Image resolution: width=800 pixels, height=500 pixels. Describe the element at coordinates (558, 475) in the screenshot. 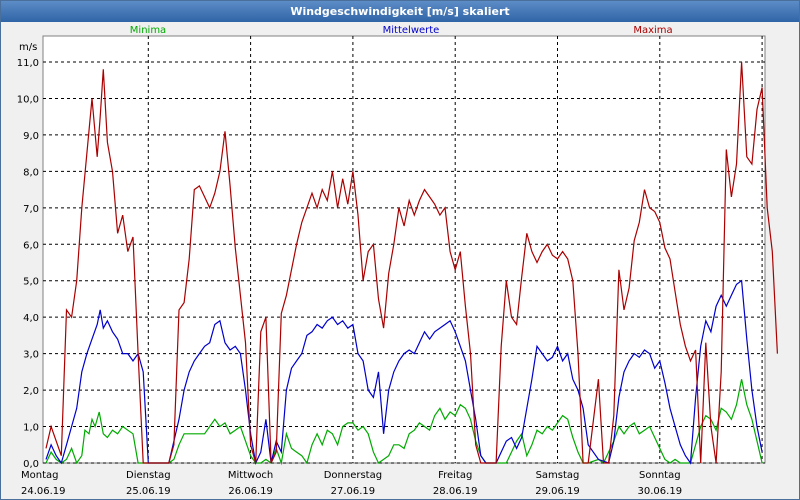

I see `x-label-day: Samstag` at that location.